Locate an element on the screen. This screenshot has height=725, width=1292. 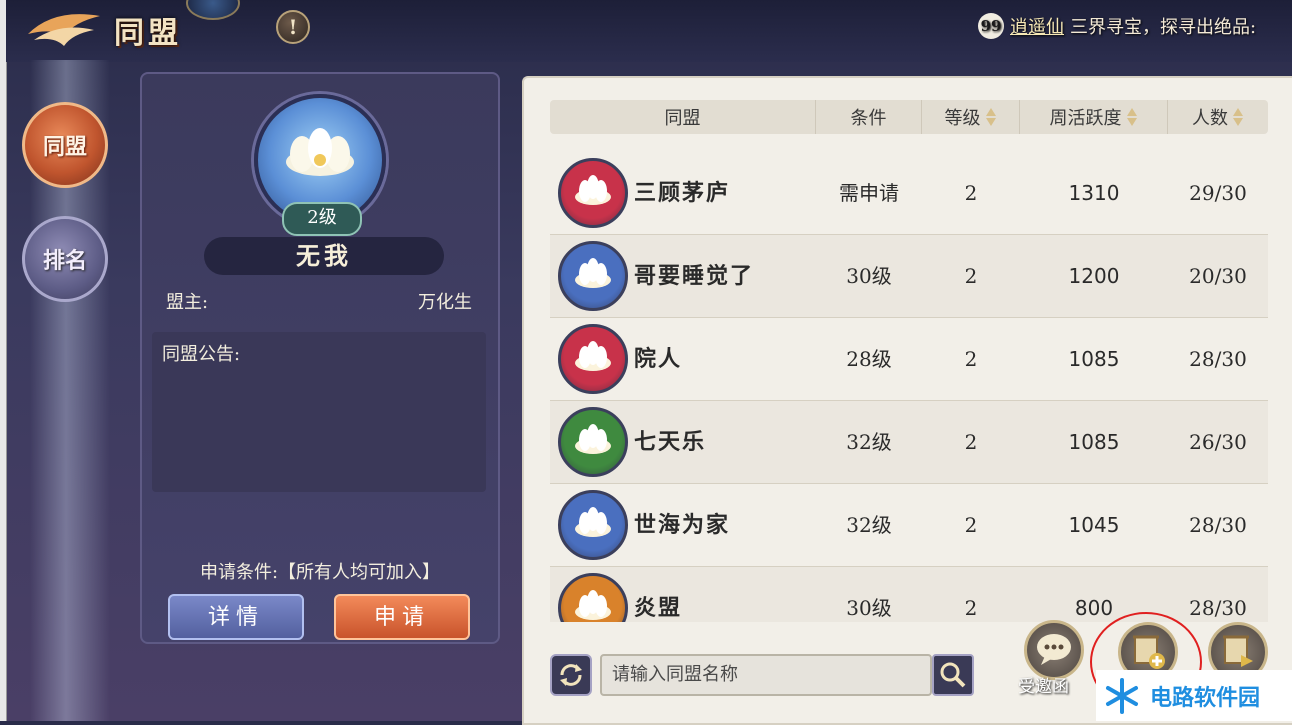
condition-cell: 需申请 is located at coordinates (869, 193).